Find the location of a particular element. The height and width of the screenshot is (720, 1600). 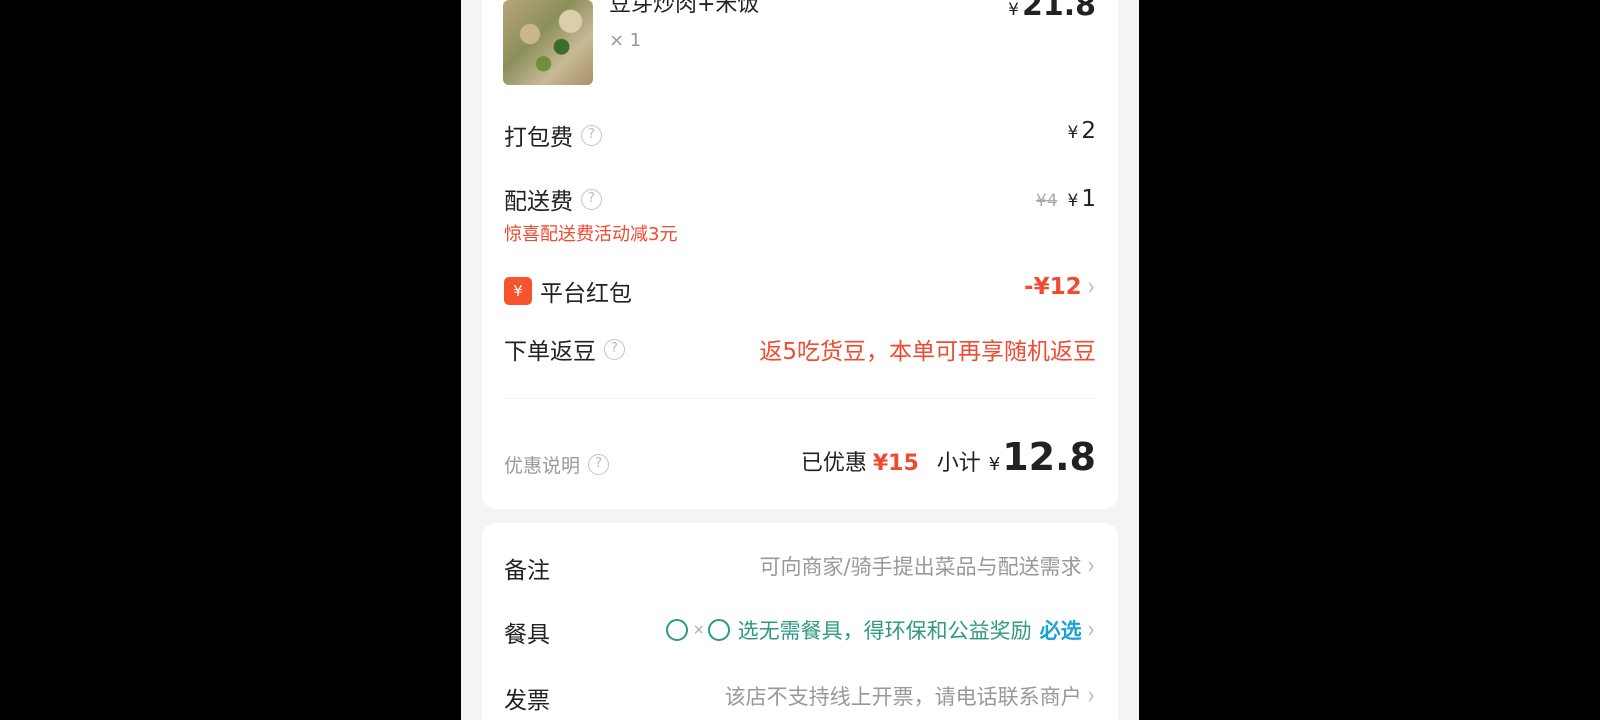

dish-quantity: × 1 is located at coordinates (625, 40).